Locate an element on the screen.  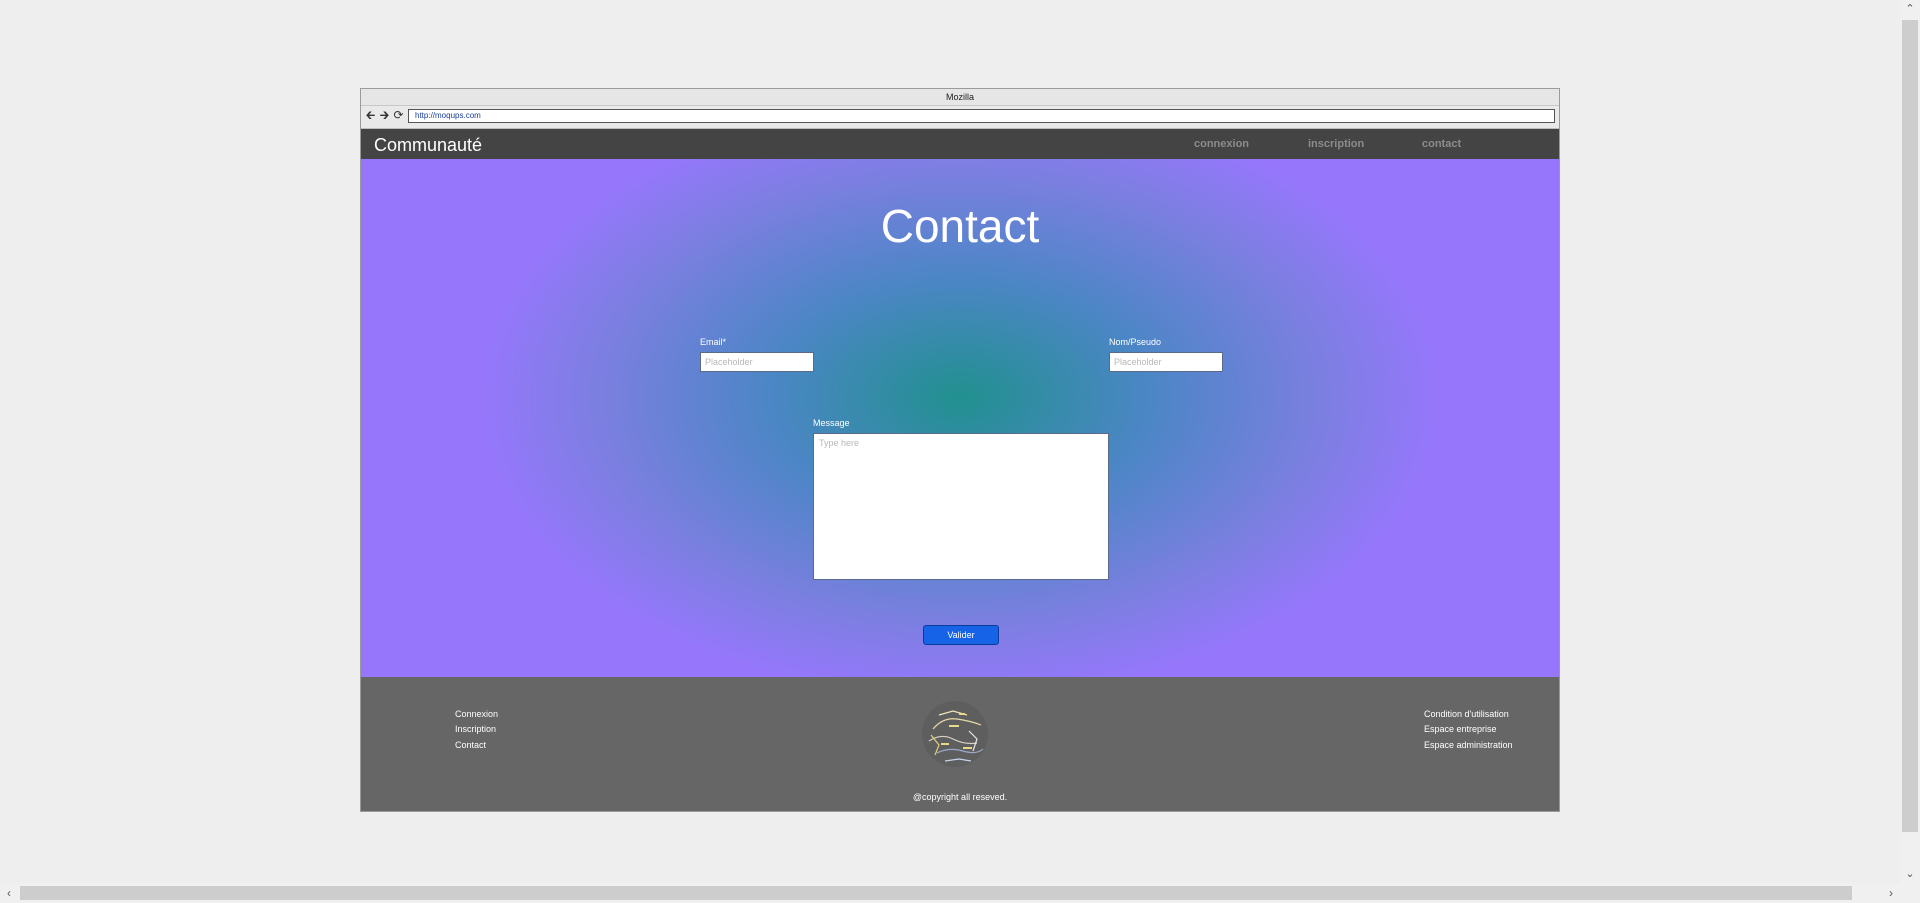
chevron-up-icon: ⌃ is located at coordinates (1910, 9).